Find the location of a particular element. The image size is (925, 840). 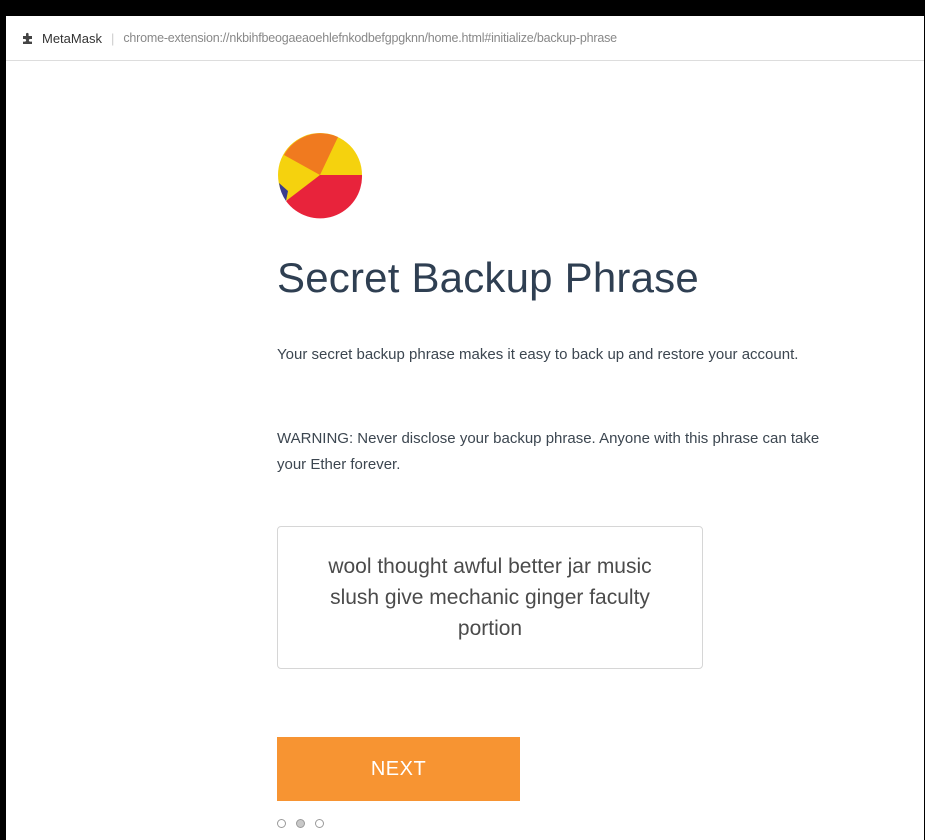

page-title: Secret Backup Phrase is located at coordinates (488, 277).